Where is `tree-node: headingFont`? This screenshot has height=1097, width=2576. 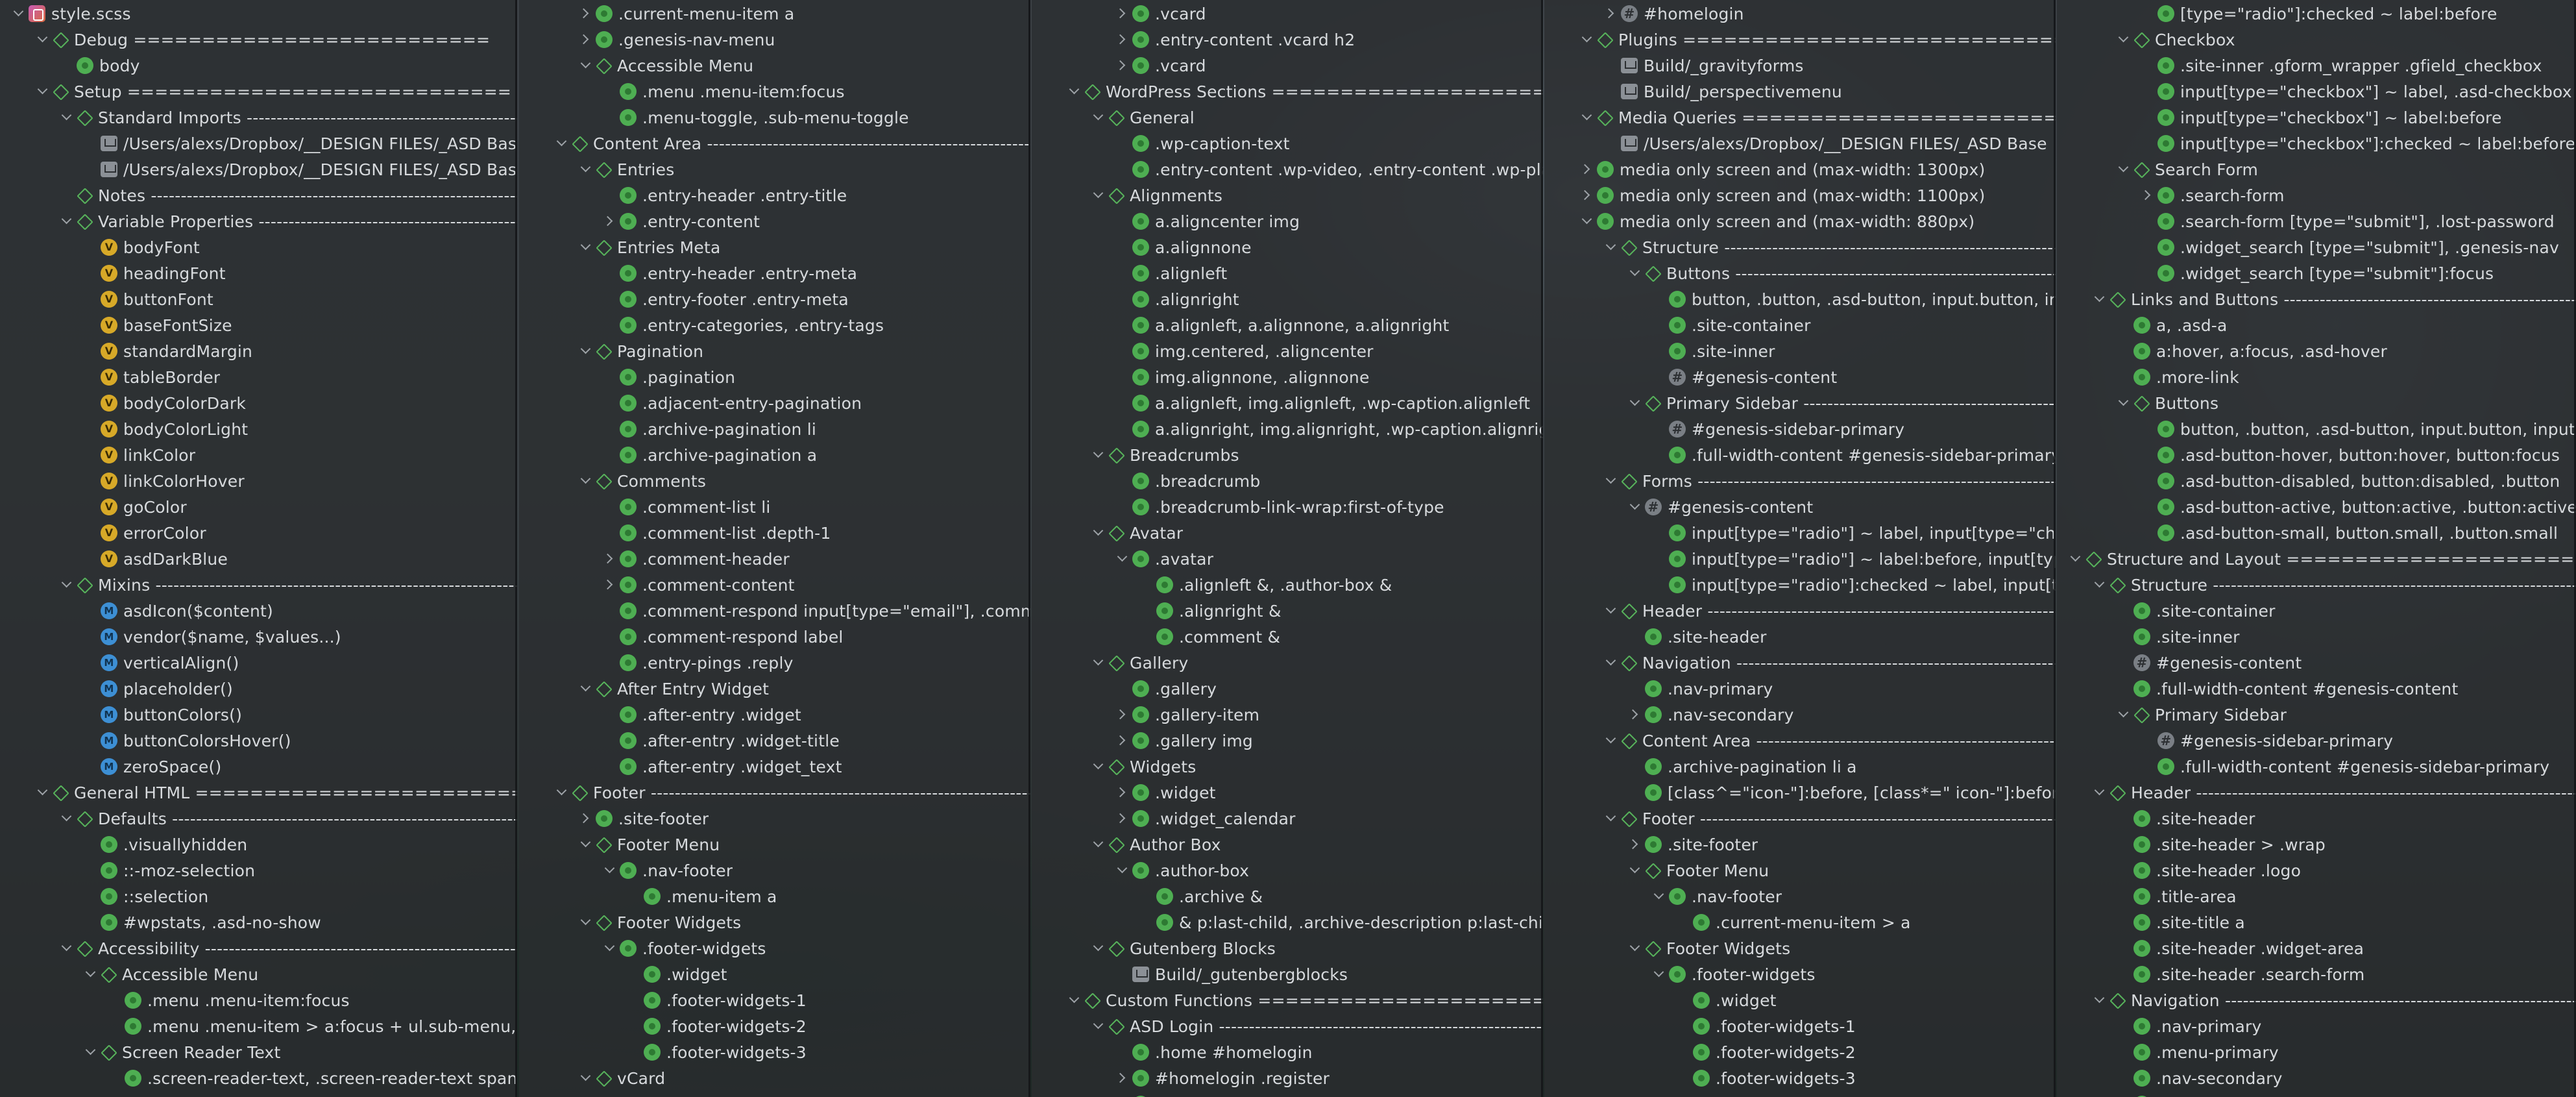 tree-node: headingFont is located at coordinates (258, 273).